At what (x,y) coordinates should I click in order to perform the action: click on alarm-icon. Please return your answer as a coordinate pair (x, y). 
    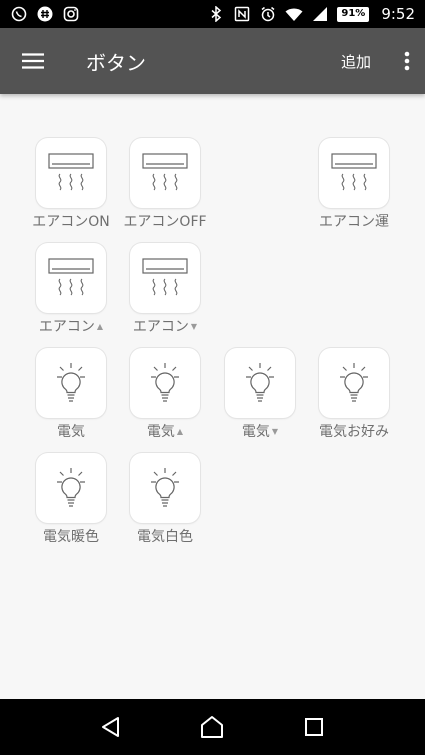
    Looking at the image, I should click on (268, 14).